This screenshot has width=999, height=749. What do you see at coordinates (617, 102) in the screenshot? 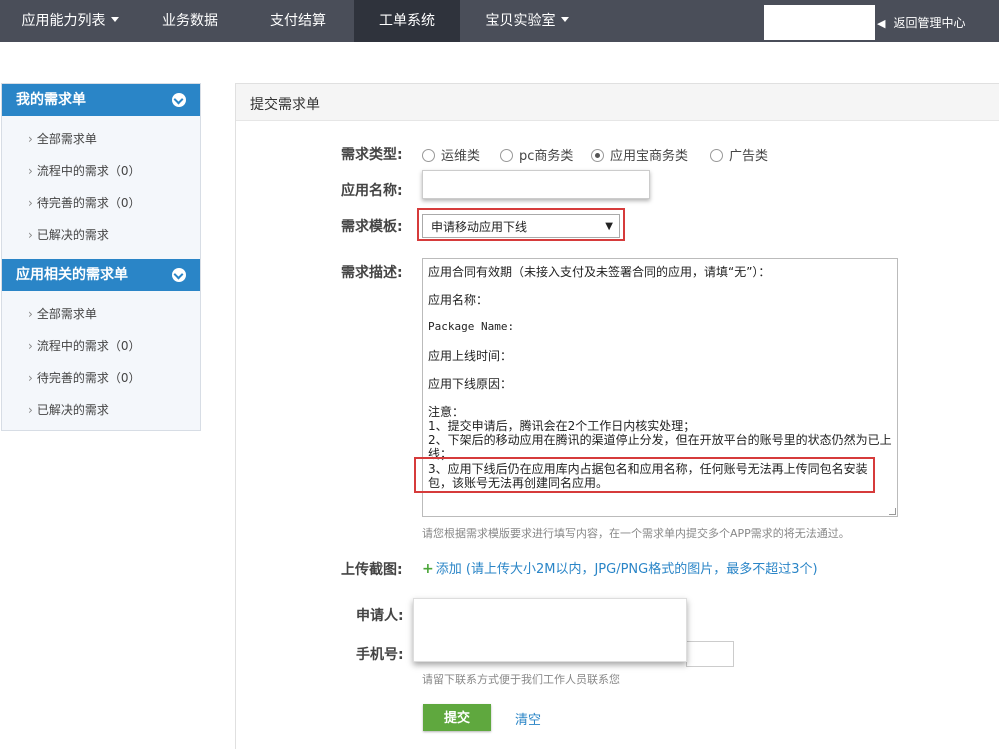
I see `panel-header: 提交需求单` at bounding box center [617, 102].